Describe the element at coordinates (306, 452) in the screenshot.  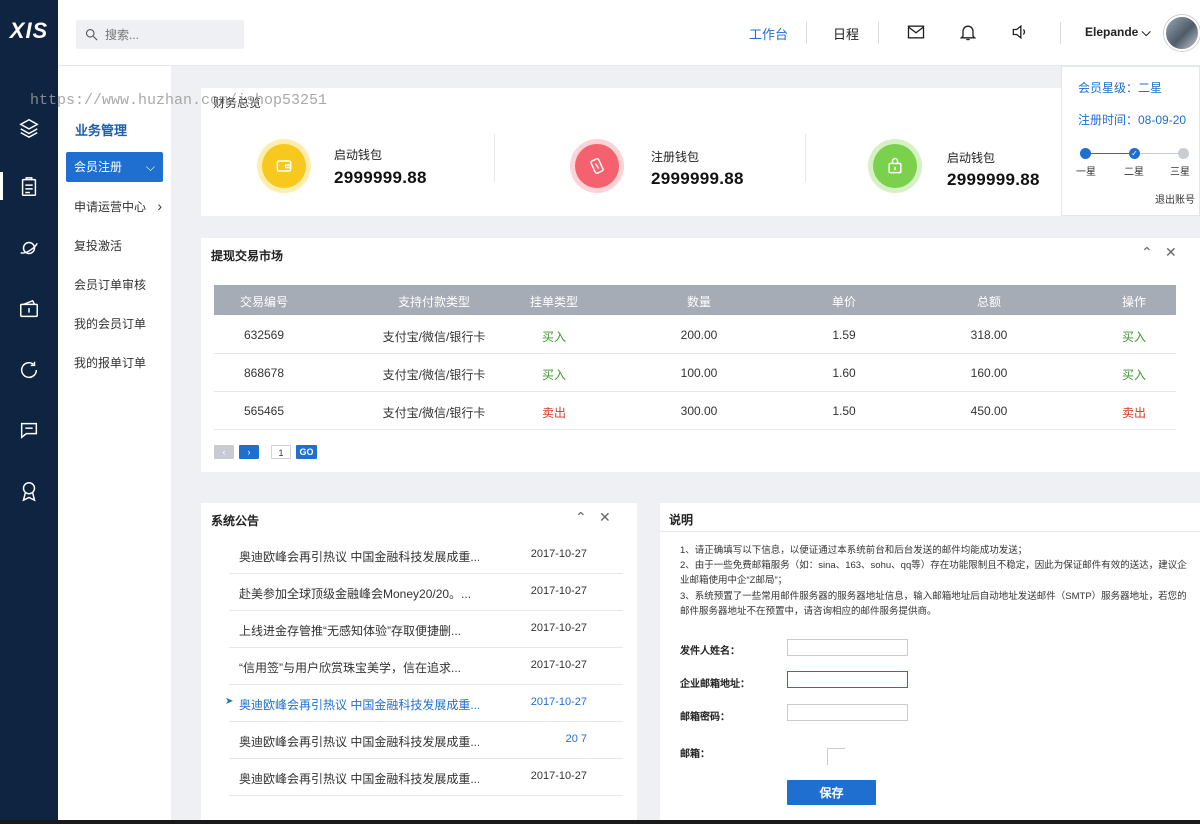
I see `go-button: GO` at that location.